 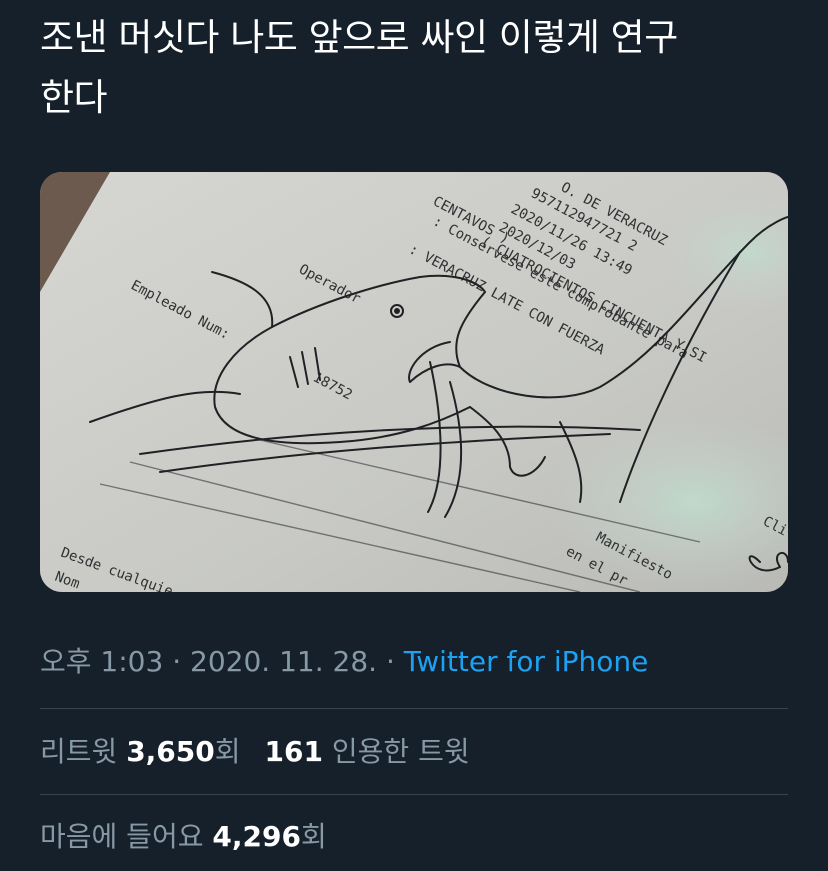 I want to click on tweet-source-link: Twitter for iPhone, so click(x=526, y=661).